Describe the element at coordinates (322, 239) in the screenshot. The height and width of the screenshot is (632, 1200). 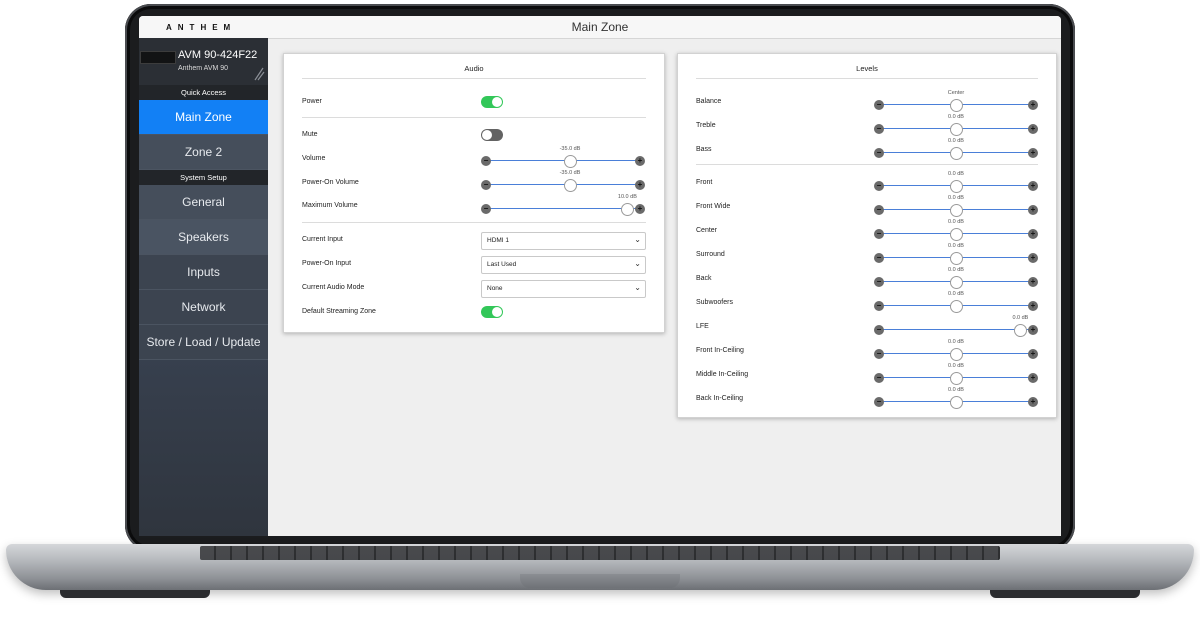
I see `current-input-label: Current Input` at that location.